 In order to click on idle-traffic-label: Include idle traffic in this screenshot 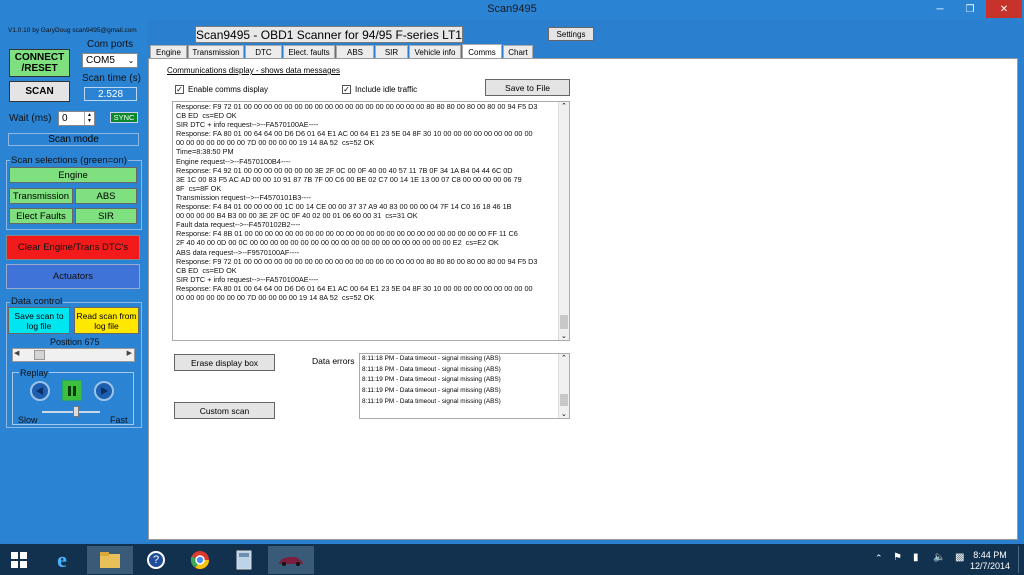, I will do `click(386, 89)`.